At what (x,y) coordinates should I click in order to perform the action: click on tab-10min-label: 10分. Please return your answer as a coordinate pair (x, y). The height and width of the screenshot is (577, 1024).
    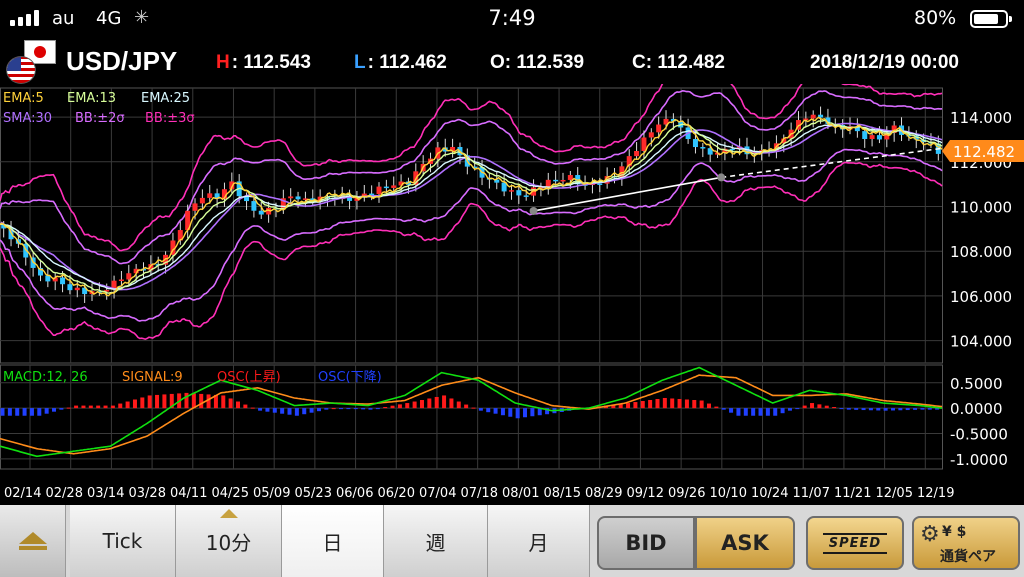
    Looking at the image, I should click on (228, 542).